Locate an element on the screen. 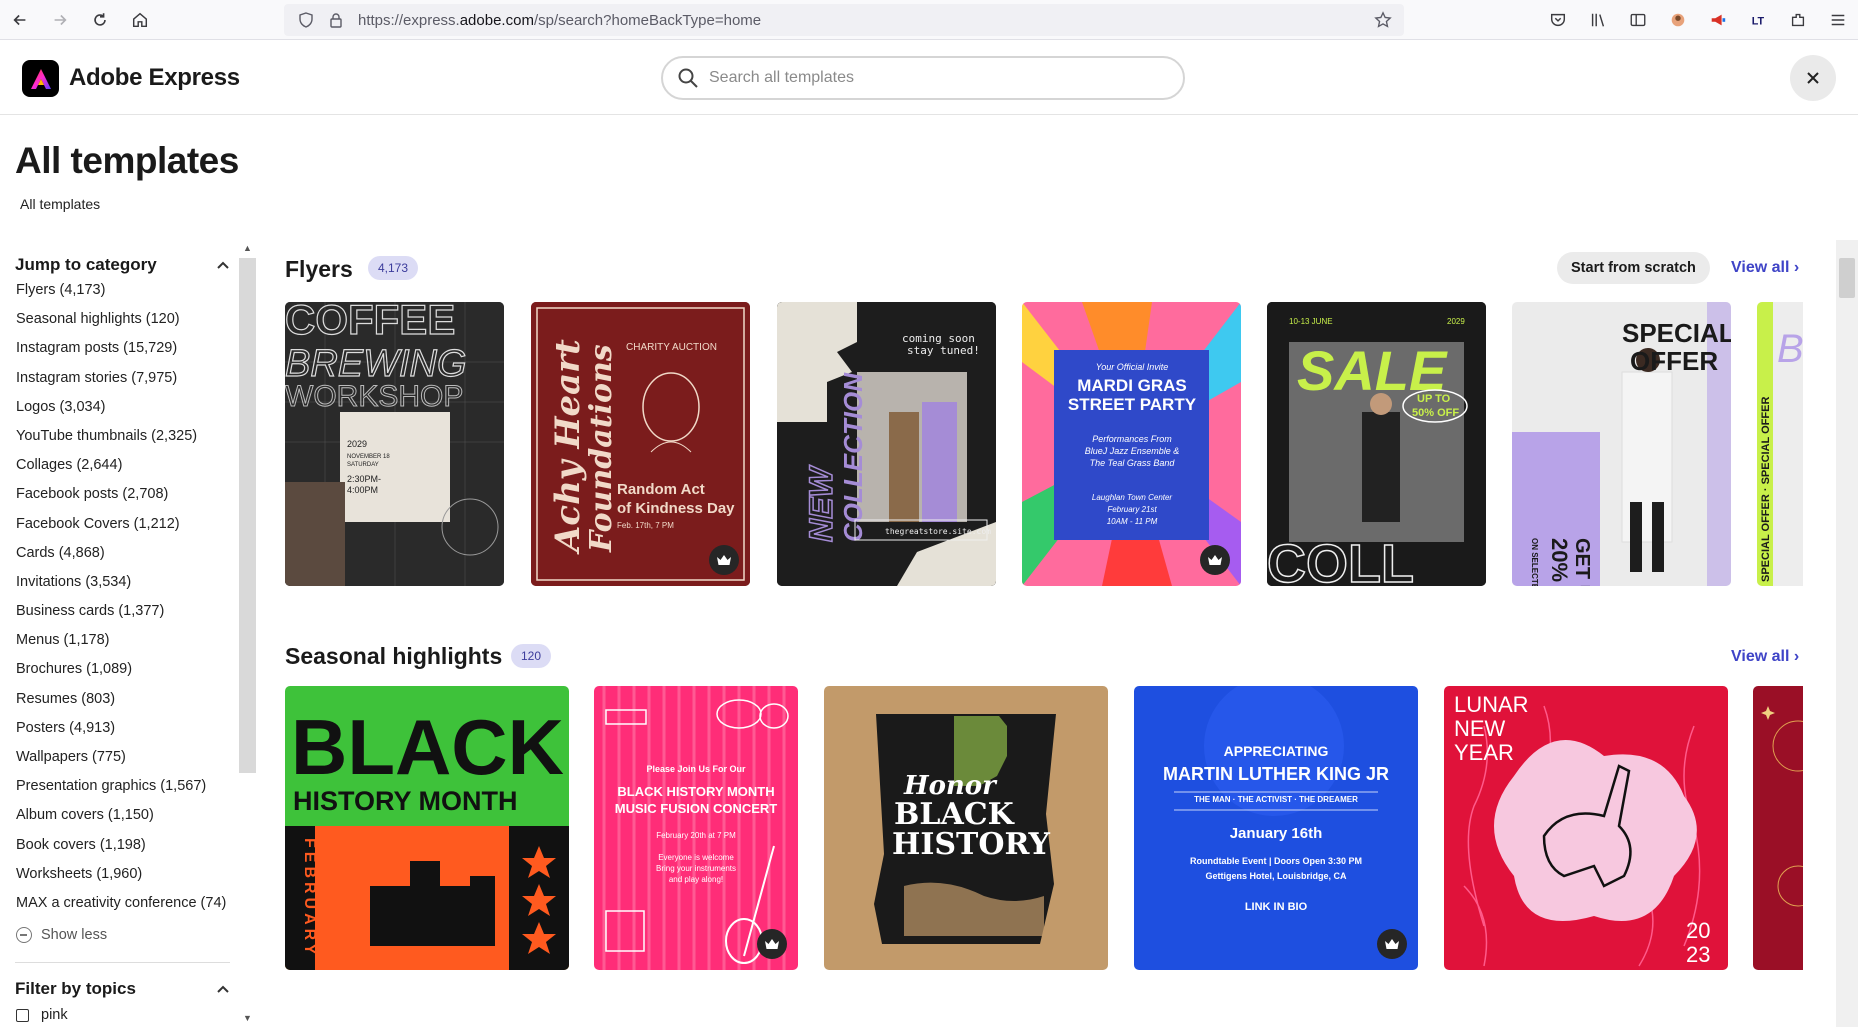  category-item: Album covers (1,150) is located at coordinates (121, 821).